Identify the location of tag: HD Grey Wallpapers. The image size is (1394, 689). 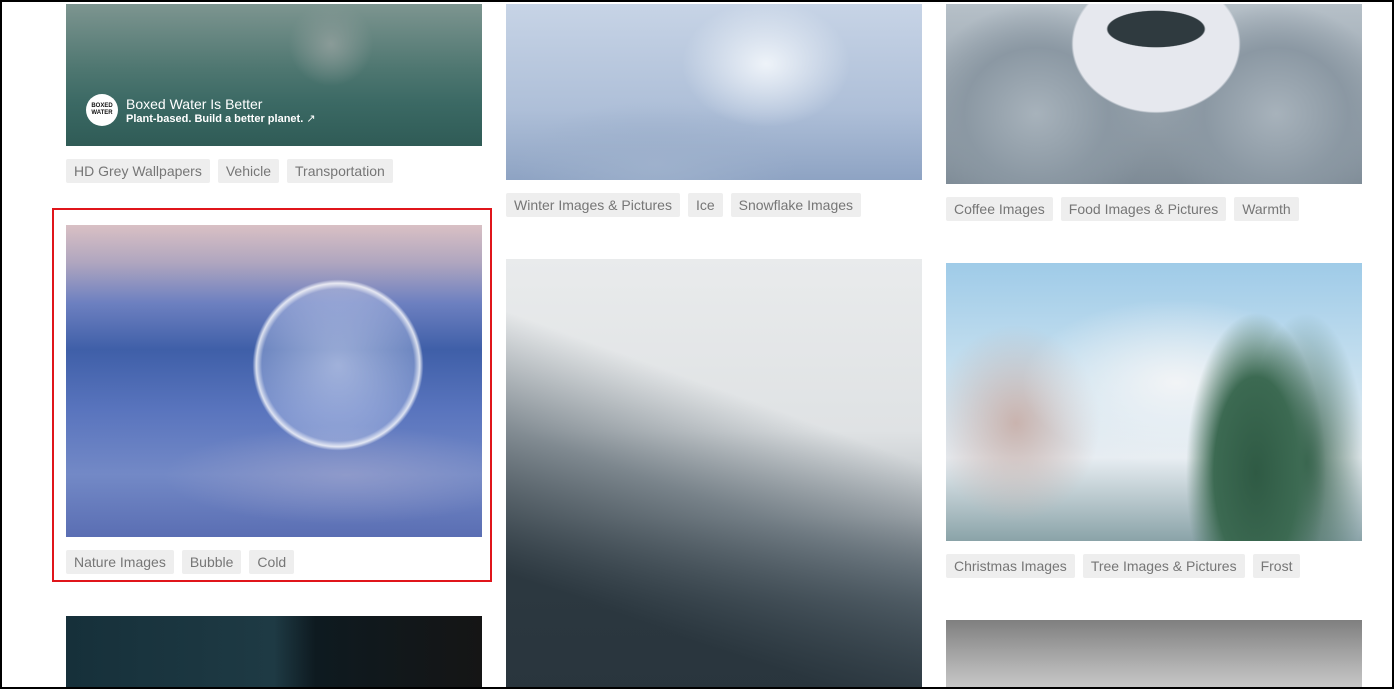
(138, 171).